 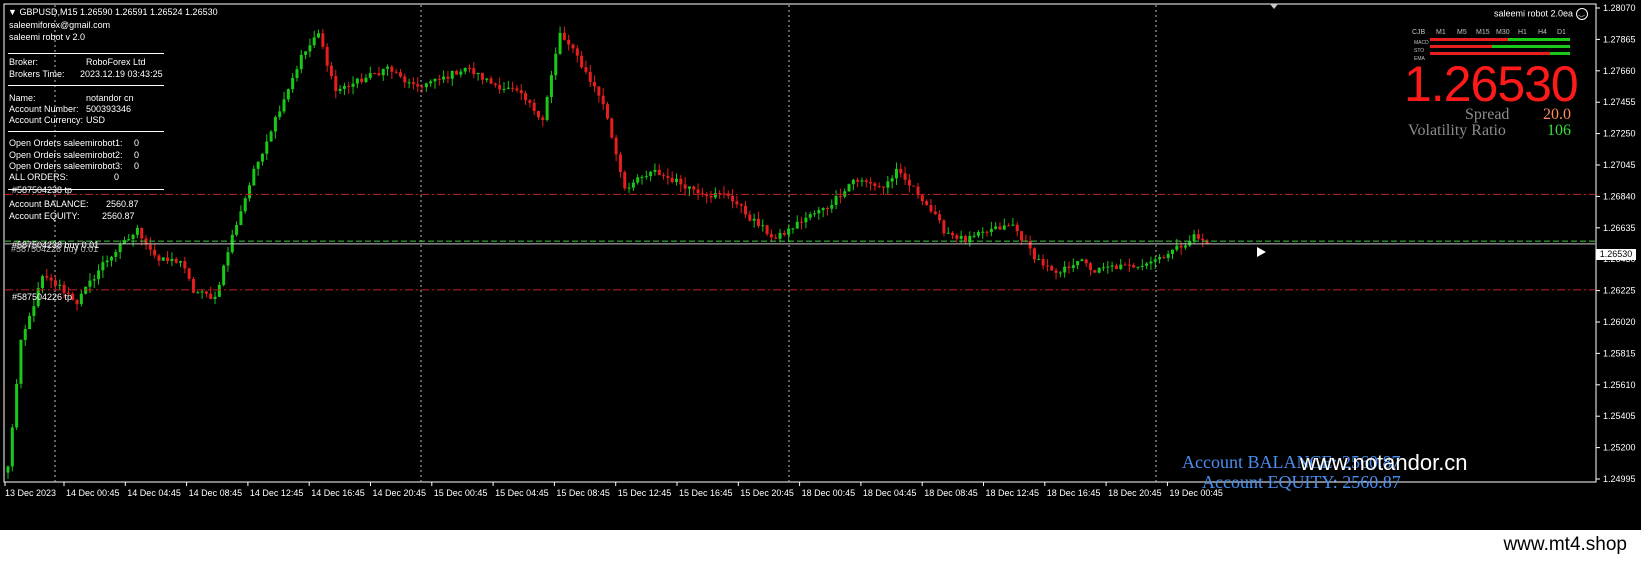 I want to click on open-orders-3-label: Open Orders saleemirobot3:, so click(x=66, y=166).